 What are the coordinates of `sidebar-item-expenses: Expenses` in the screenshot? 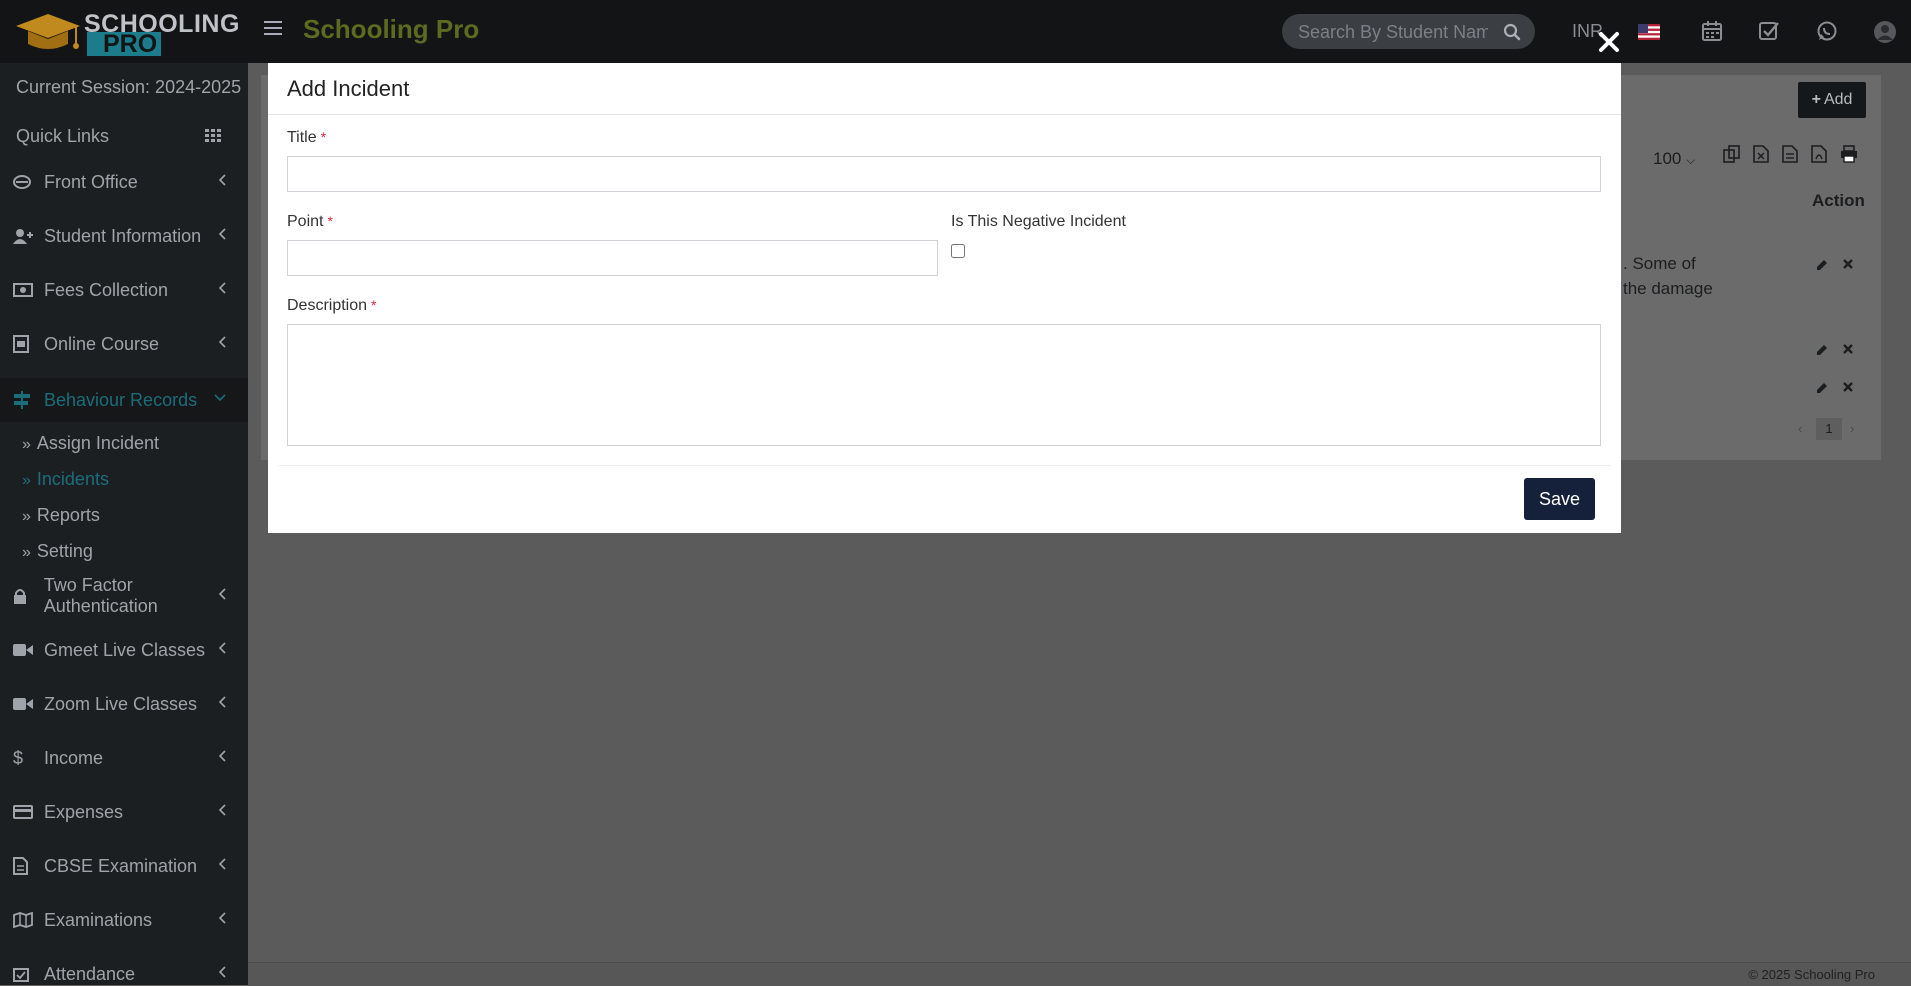 It's located at (124, 812).